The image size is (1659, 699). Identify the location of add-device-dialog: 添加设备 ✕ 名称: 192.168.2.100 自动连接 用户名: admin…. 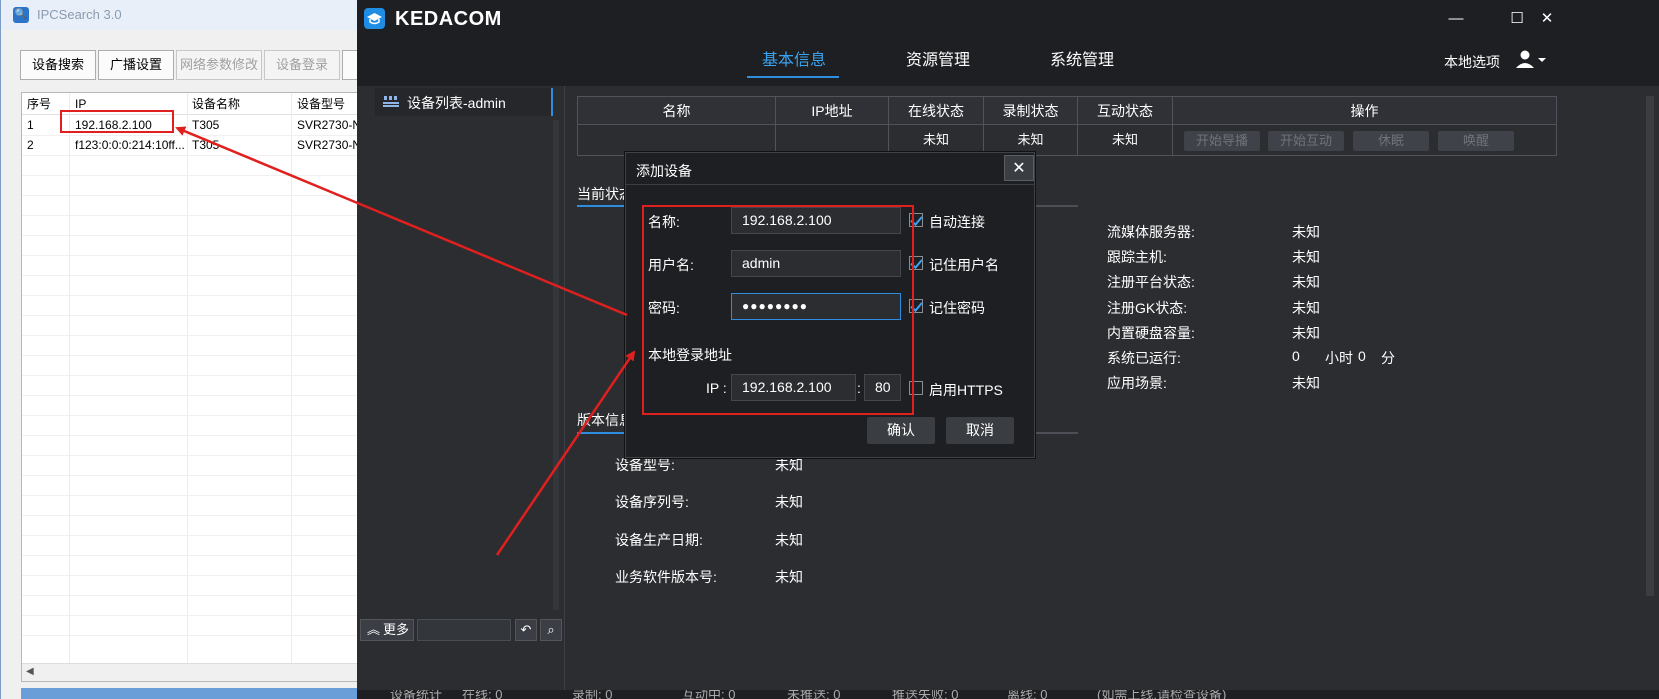
(830, 305).